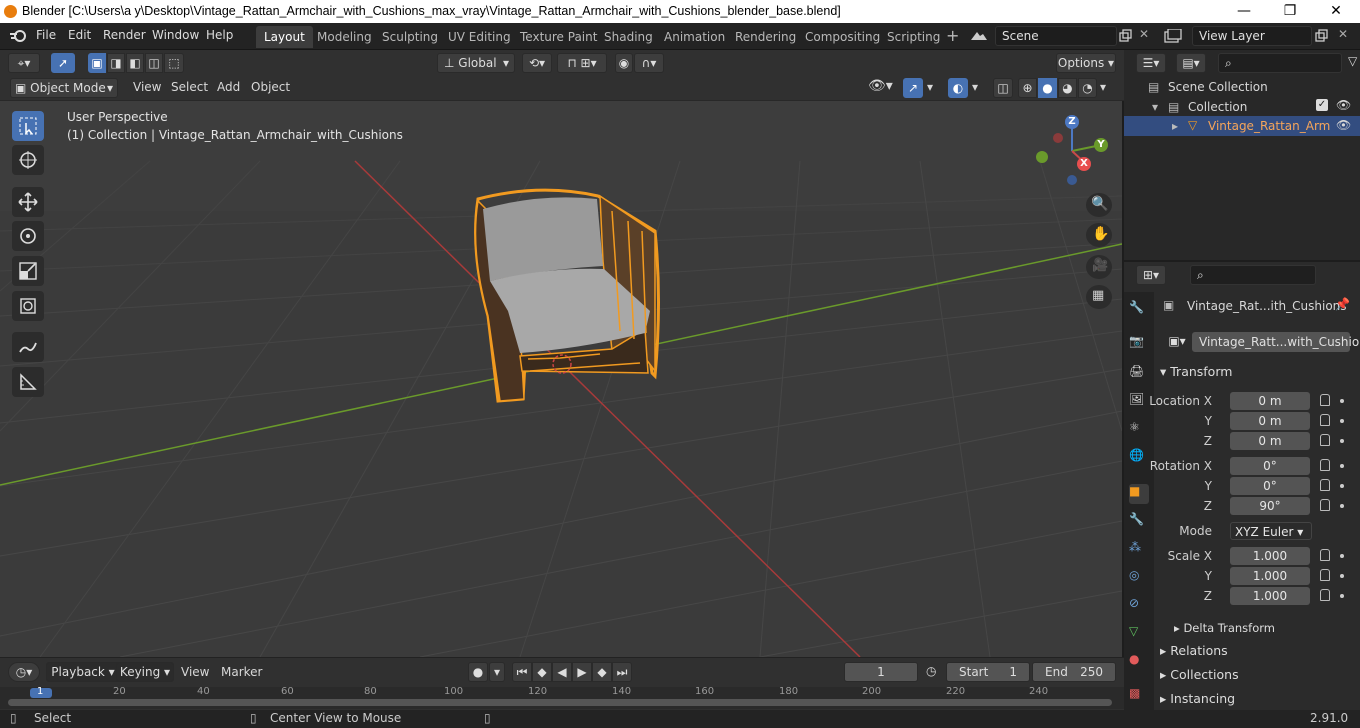  I want to click on select-tool-icon, so click(28, 126).